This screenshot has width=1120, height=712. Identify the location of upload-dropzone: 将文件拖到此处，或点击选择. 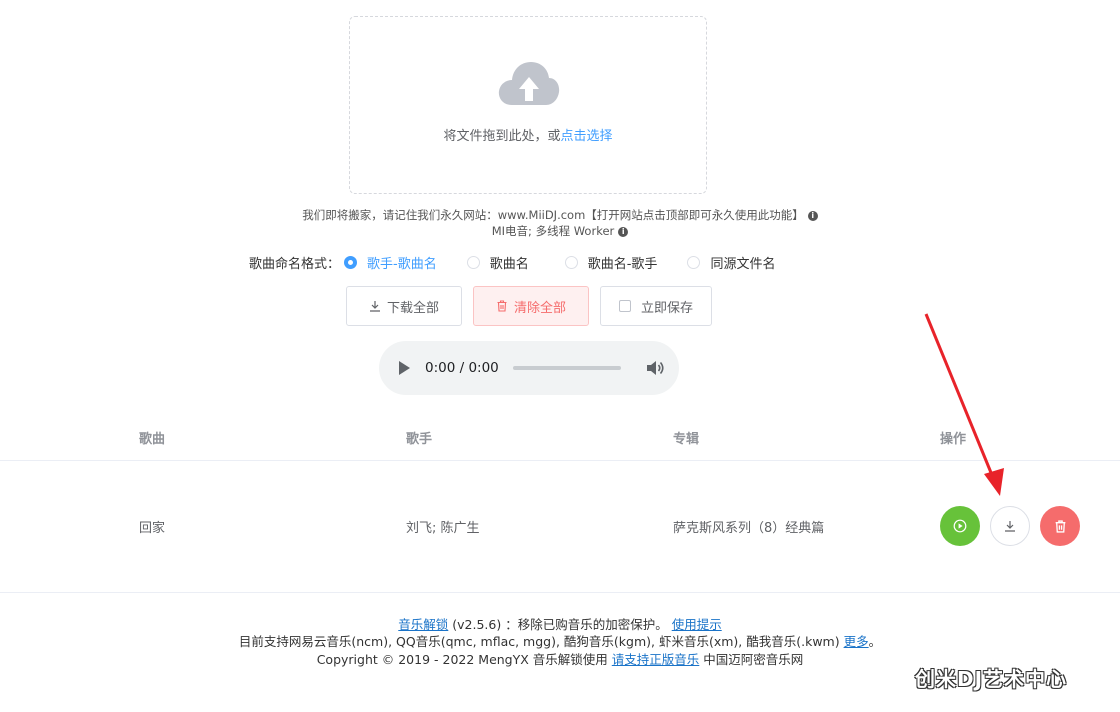
(528, 105).